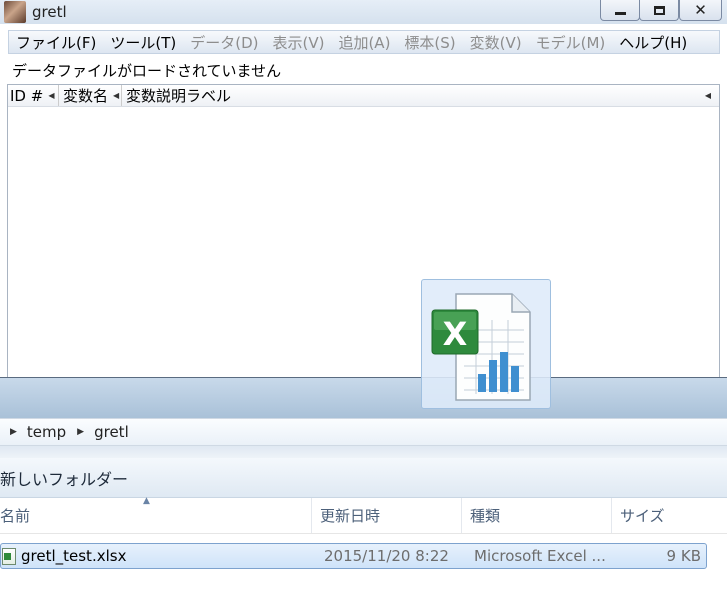  I want to click on explorer-separator, so click(363, 452).